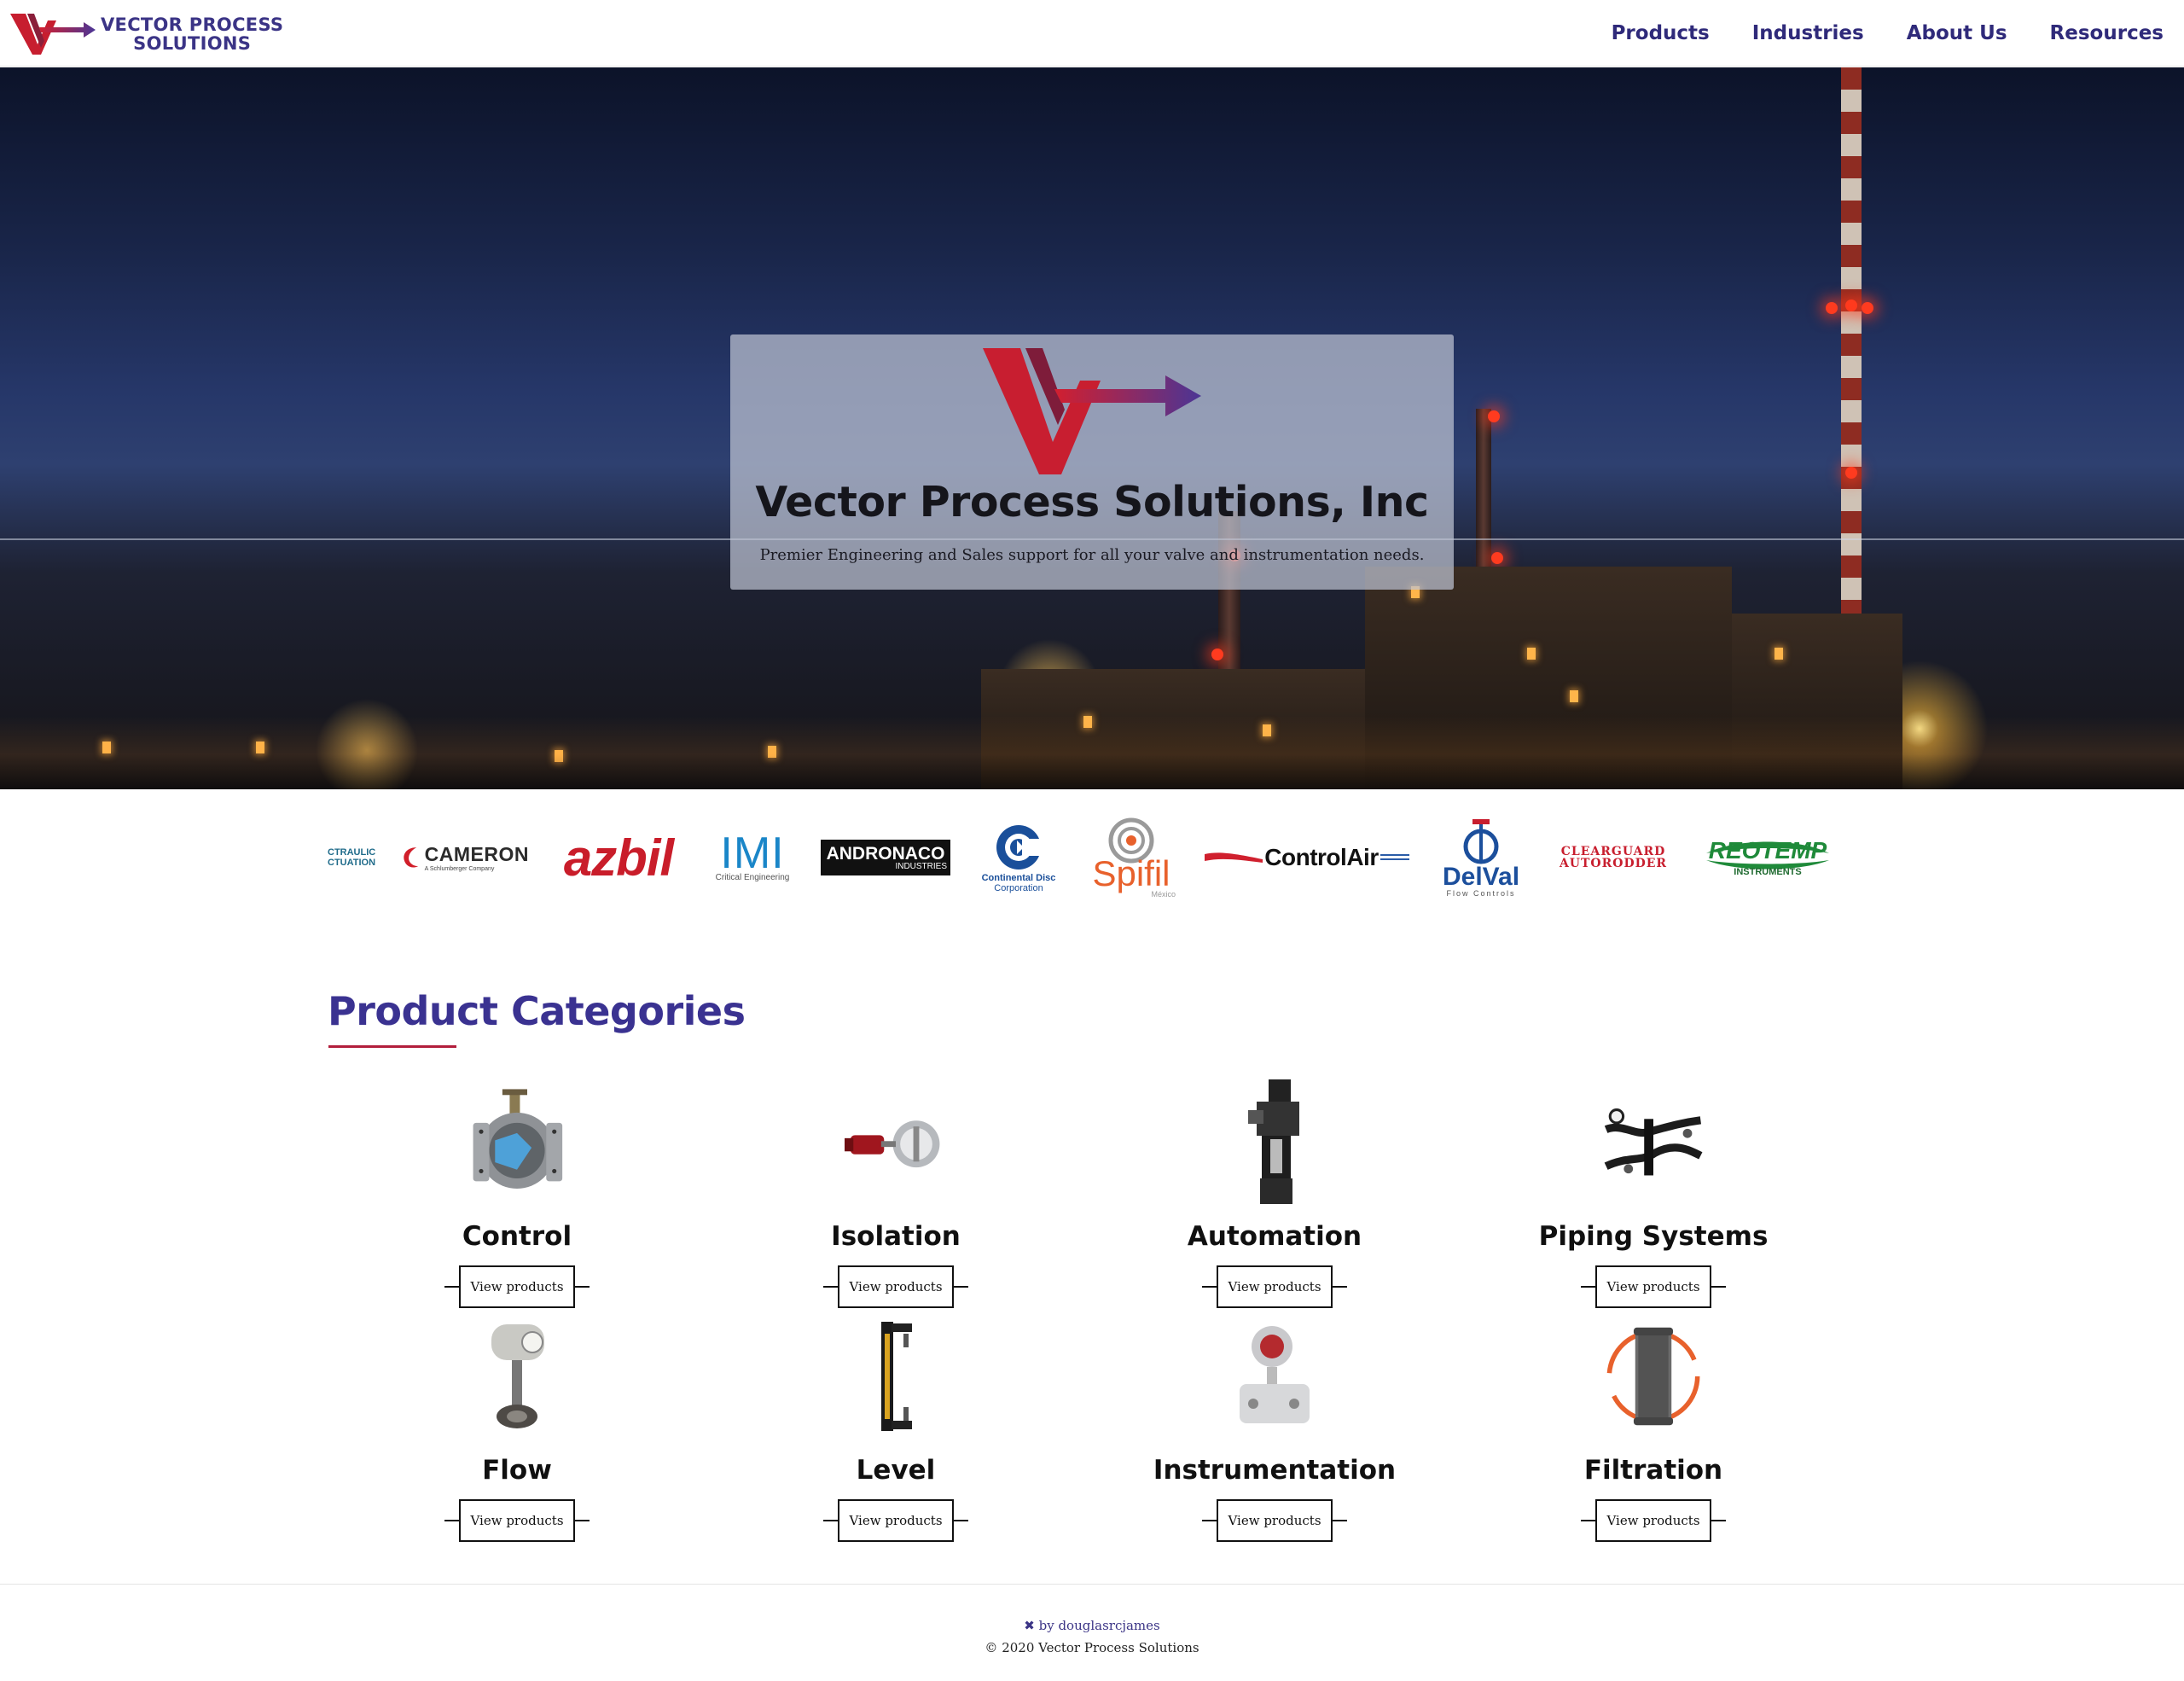 The image size is (2184, 1681). I want to click on brand-text: azbil, so click(618, 858).